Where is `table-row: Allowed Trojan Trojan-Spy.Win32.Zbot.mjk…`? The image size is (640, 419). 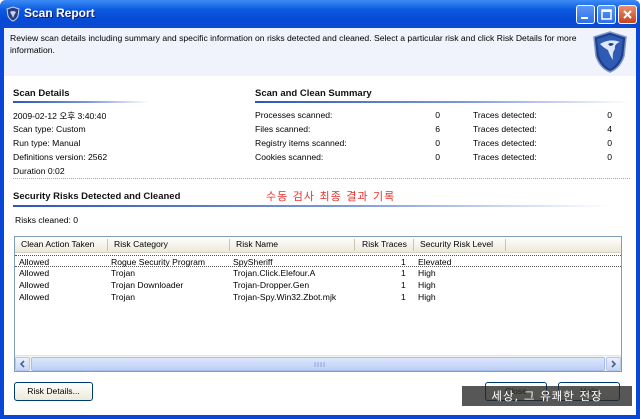 table-row: Allowed Trojan Trojan-Spy.Win32.Zbot.mjk… is located at coordinates (318, 297).